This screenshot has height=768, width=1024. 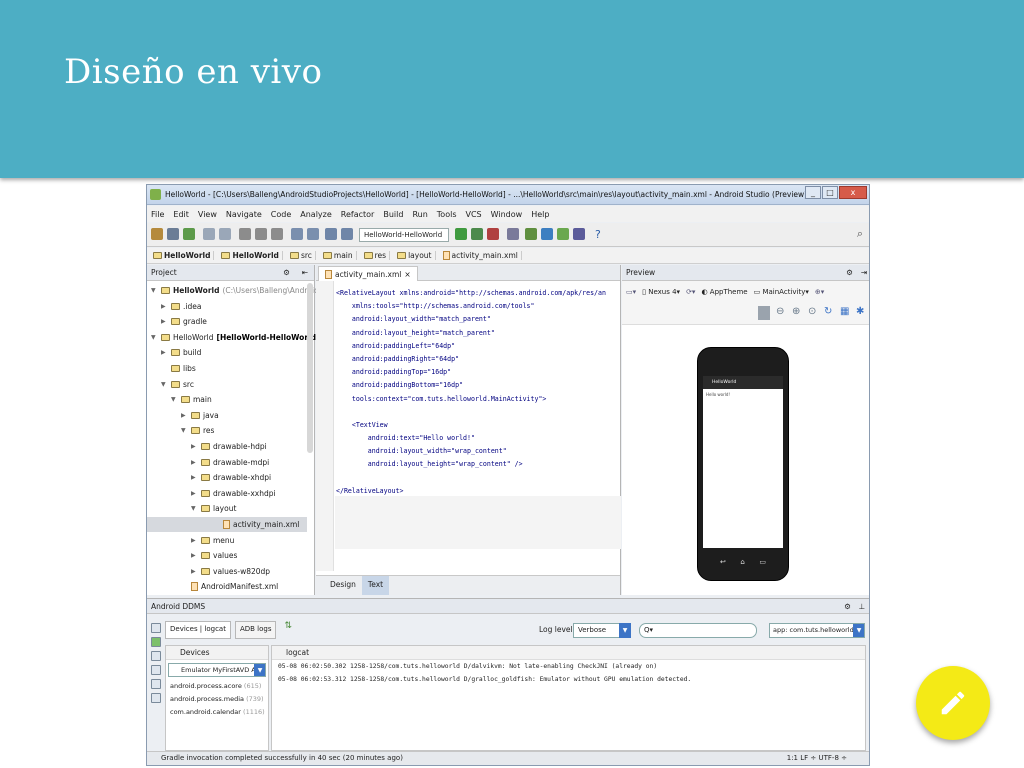 I want to click on app-filter-select: app: com.tuts.helloworld ▼, so click(x=817, y=630).